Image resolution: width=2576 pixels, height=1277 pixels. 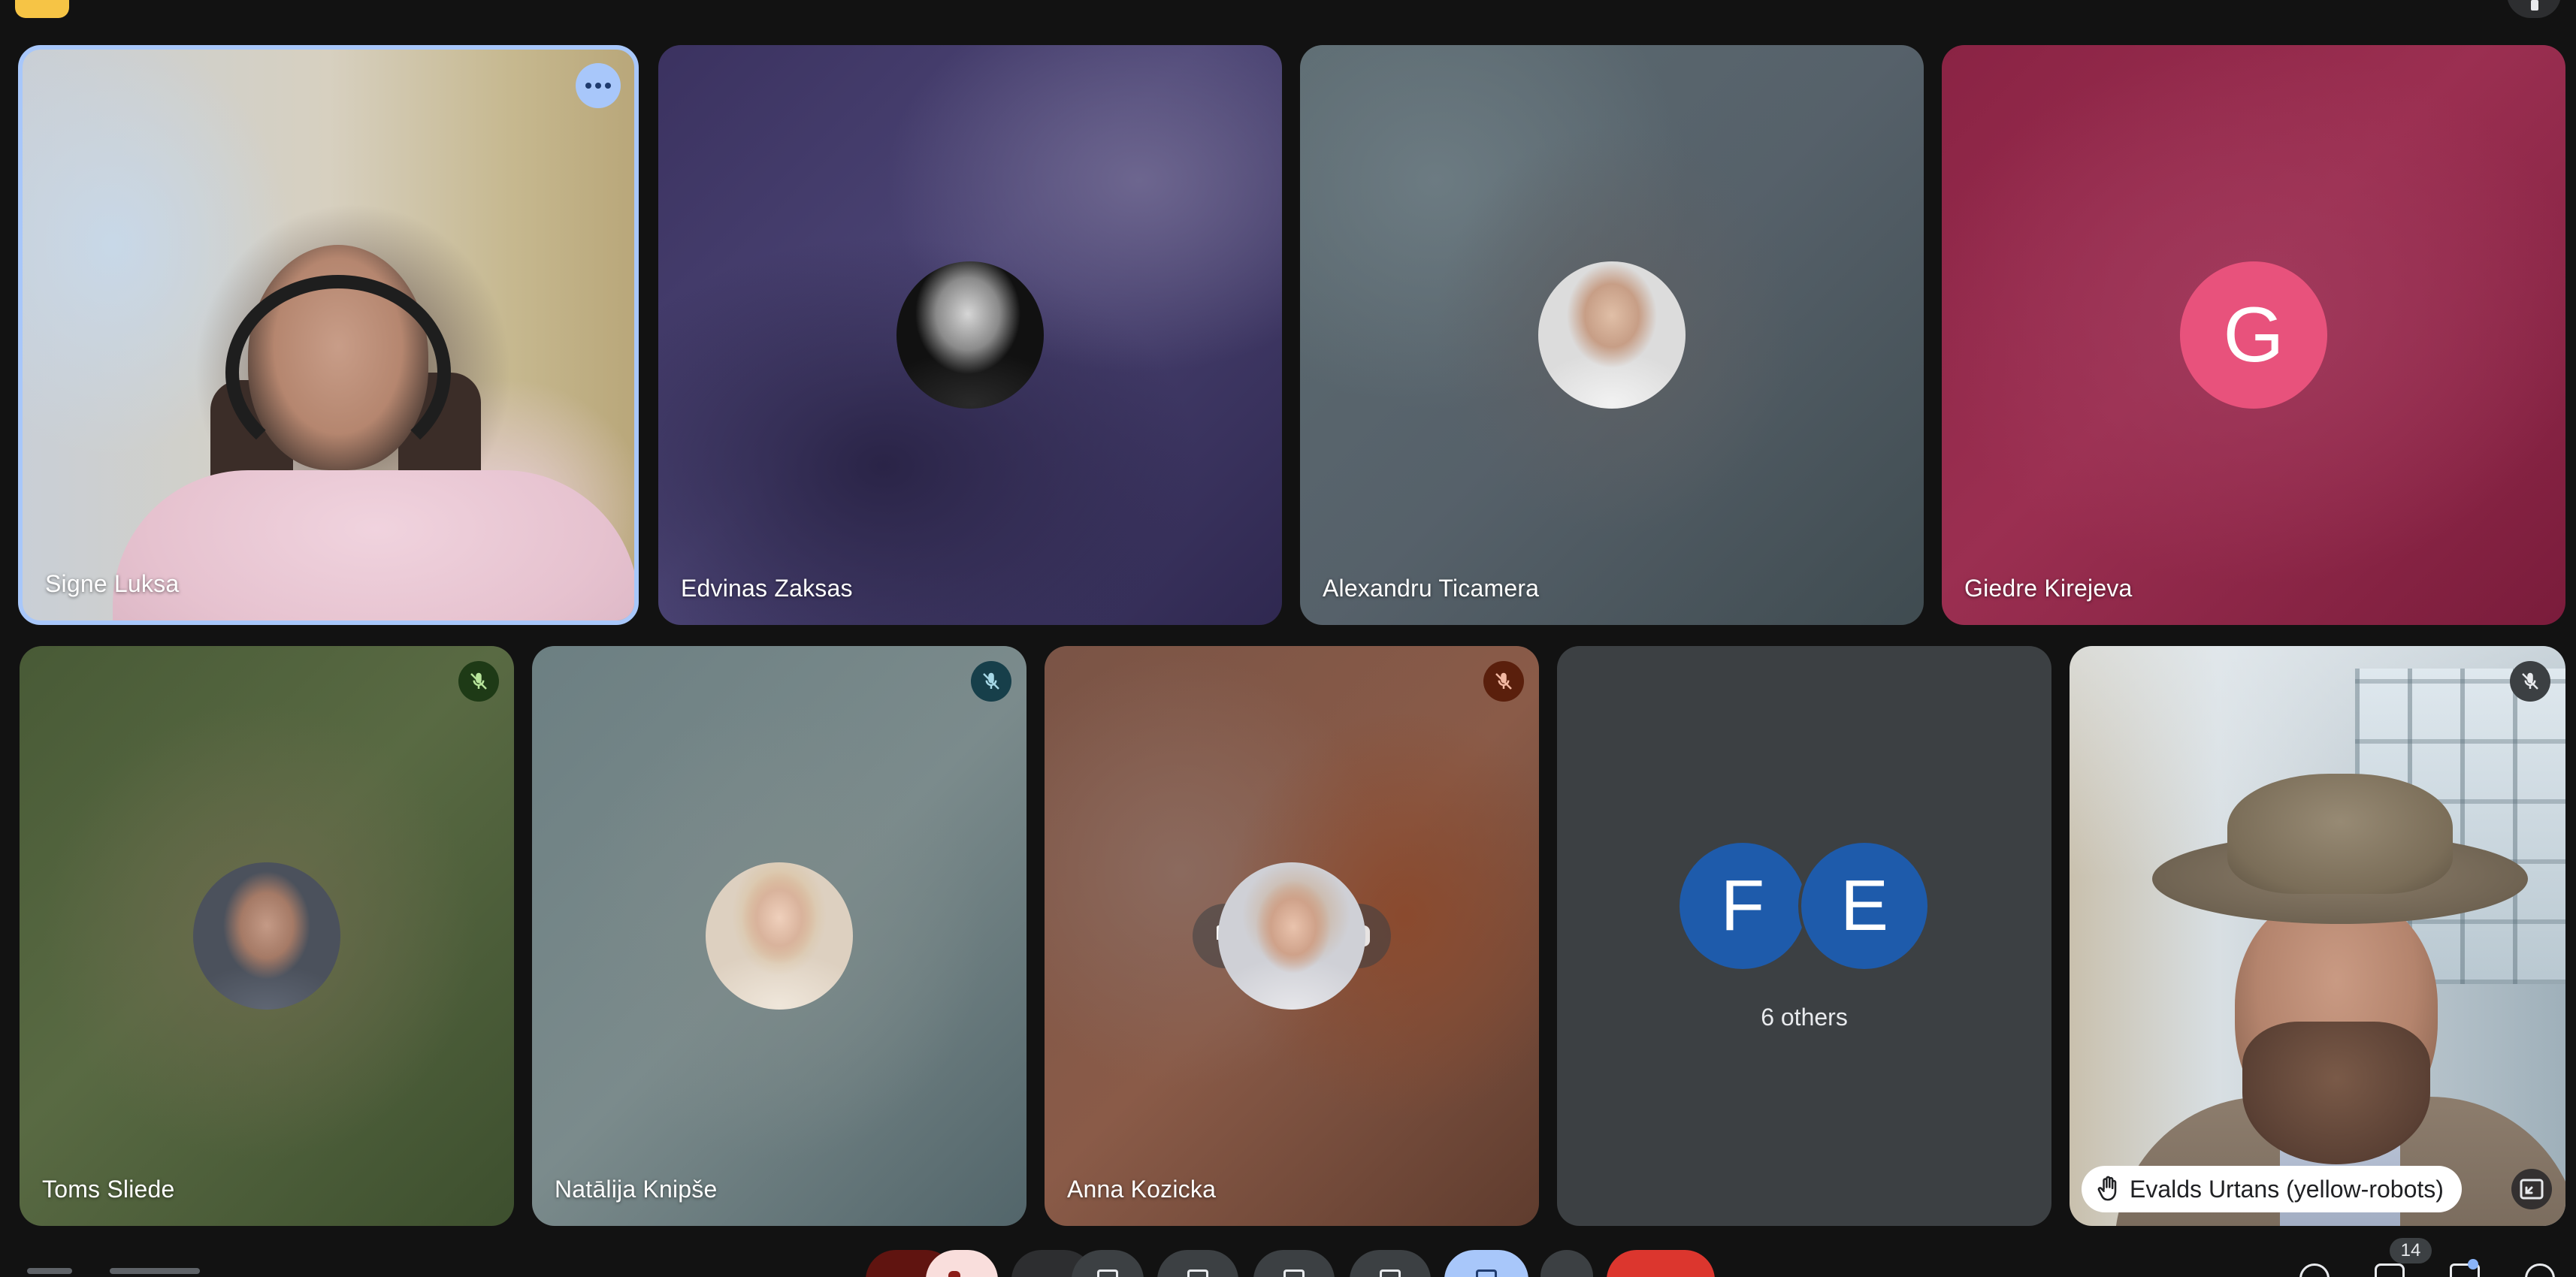 I want to click on participant-tile-anna: Anna Kozicka, so click(x=1292, y=936).